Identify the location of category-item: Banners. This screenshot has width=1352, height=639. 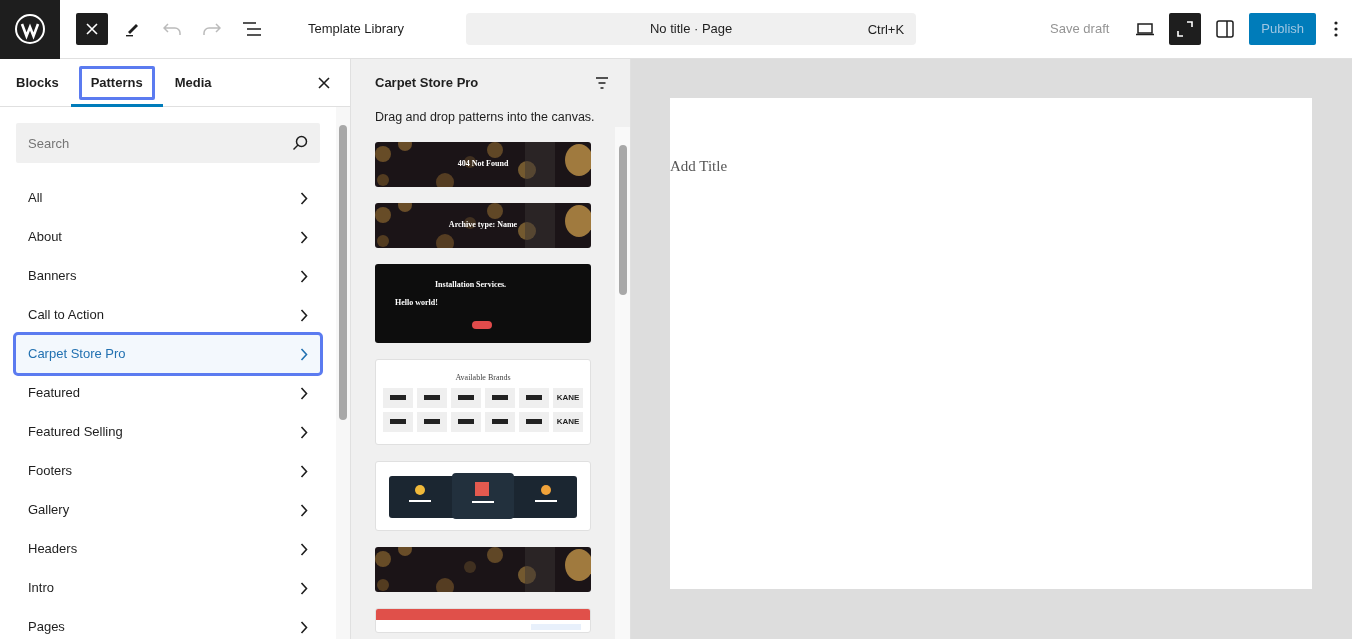
(168, 276).